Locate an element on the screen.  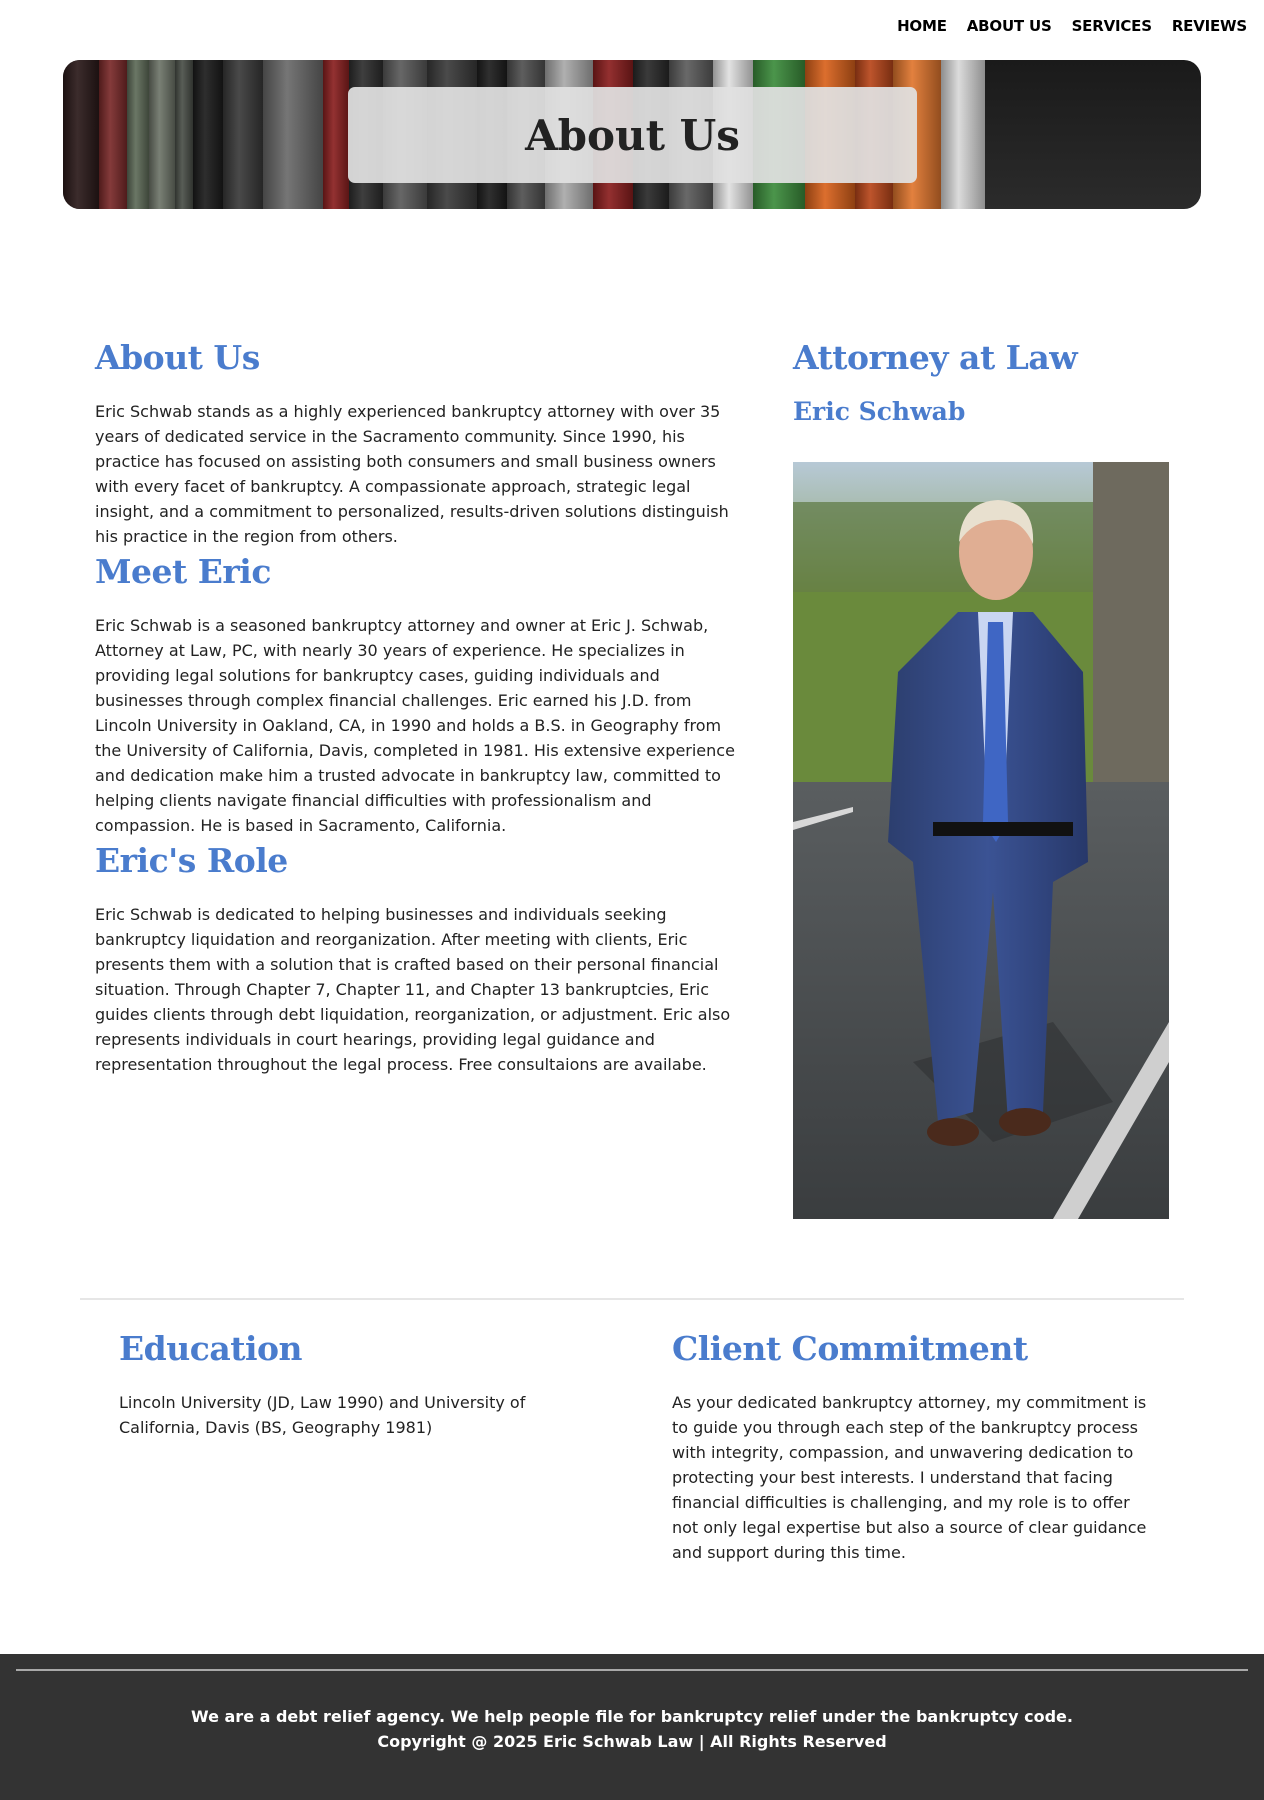
meet-eric-heading: Meet Eric is located at coordinates (183, 571).